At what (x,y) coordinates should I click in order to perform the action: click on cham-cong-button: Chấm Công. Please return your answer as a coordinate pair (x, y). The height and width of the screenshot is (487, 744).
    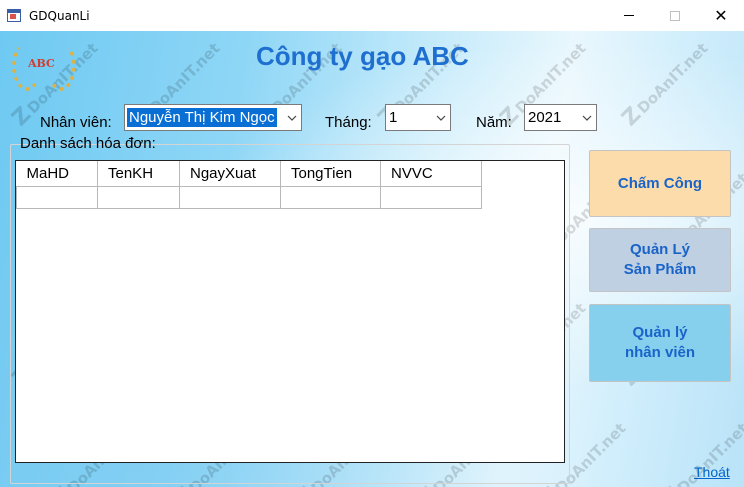
    Looking at the image, I should click on (660, 183).